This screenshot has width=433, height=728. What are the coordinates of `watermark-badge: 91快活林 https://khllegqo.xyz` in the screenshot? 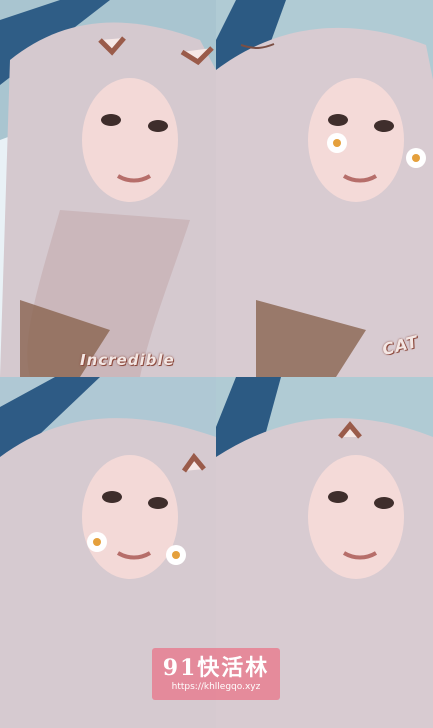 It's located at (216, 674).